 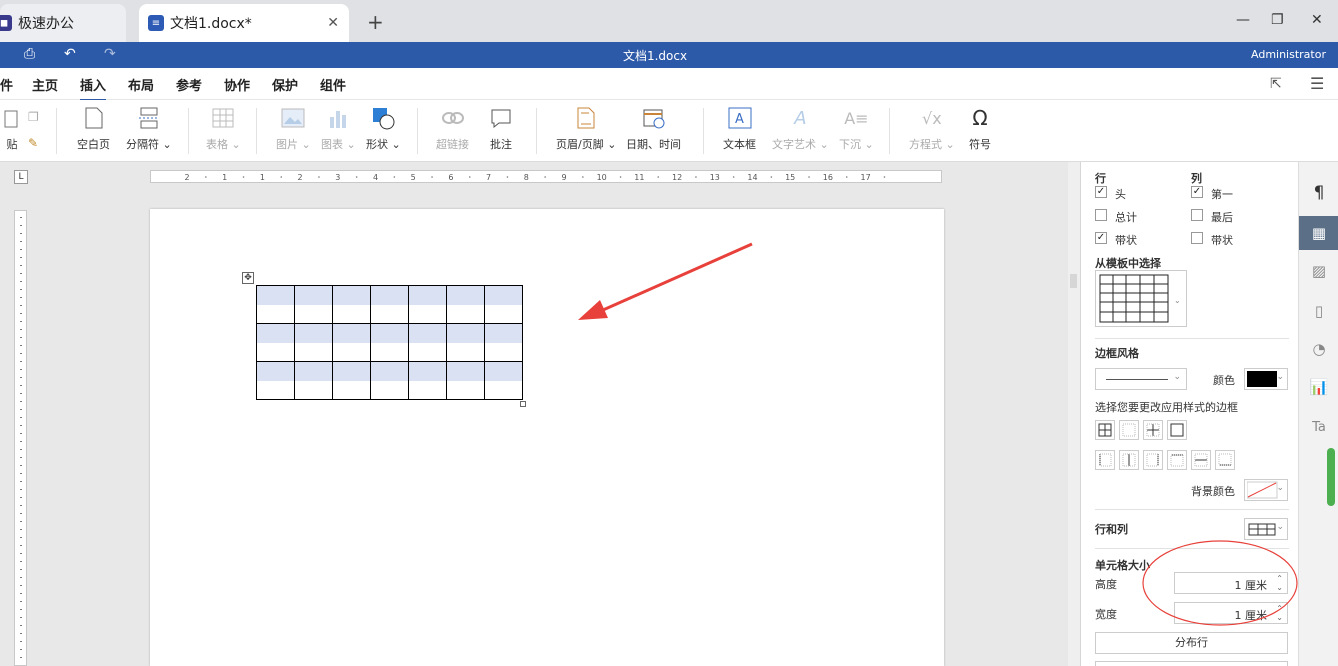 What do you see at coordinates (93, 129) in the screenshot?
I see `blank-page-button: 空白页` at bounding box center [93, 129].